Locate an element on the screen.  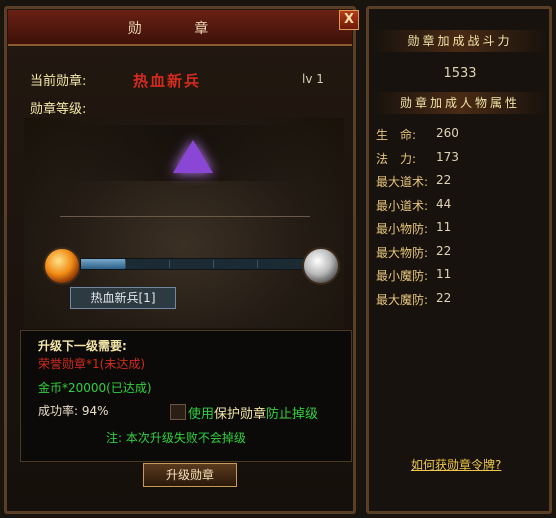
attribute-row: 最小物防: 11 is located at coordinates (413, 228).